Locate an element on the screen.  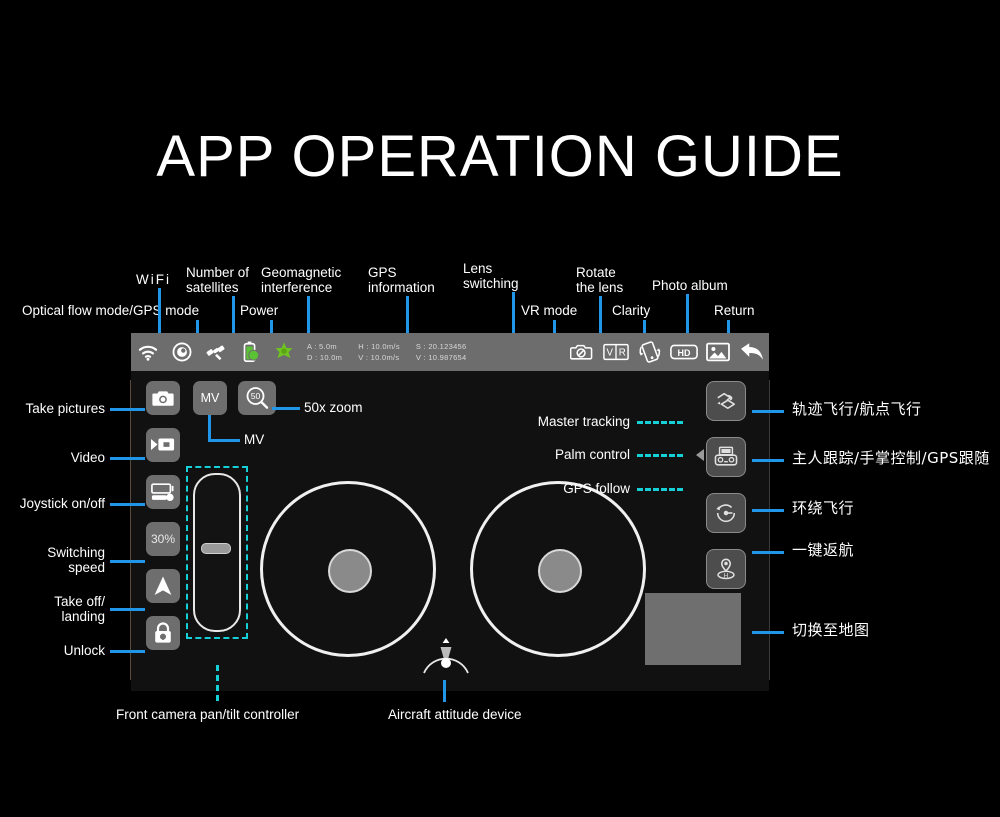
svg-text: H is located at coordinates (726, 575).